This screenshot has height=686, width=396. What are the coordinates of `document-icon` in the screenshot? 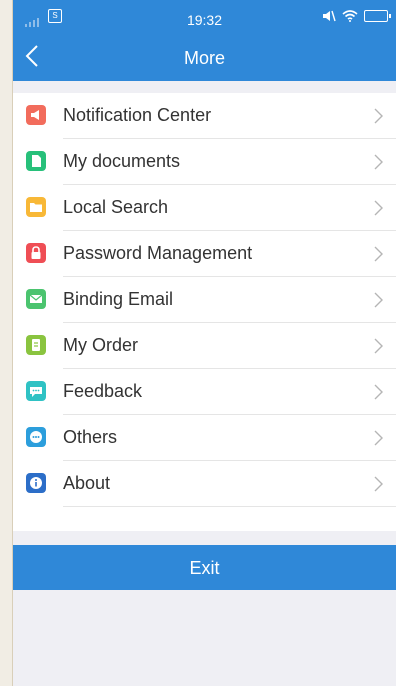 It's located at (36, 161).